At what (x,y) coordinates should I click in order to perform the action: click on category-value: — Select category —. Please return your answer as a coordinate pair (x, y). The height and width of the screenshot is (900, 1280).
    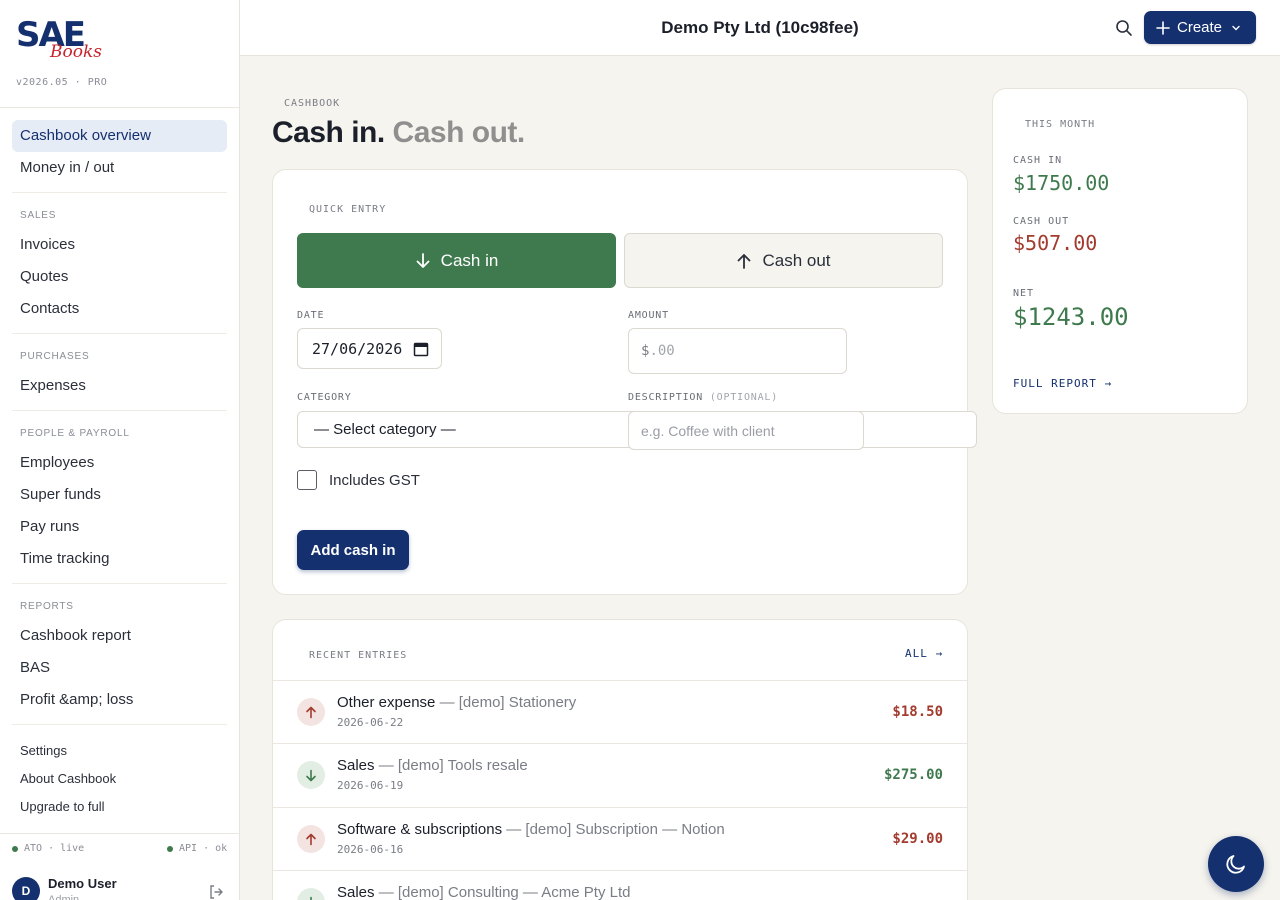
    Looking at the image, I should click on (385, 429).